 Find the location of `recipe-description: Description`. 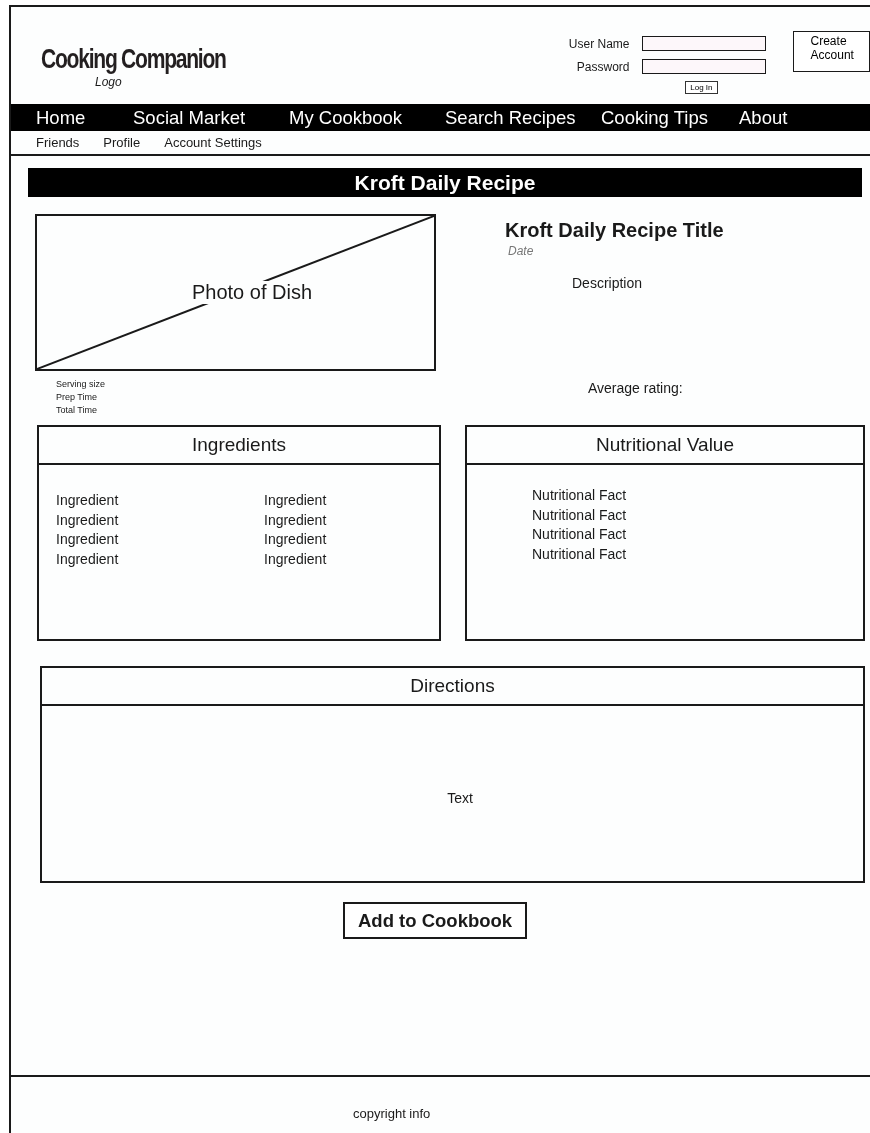

recipe-description: Description is located at coordinates (608, 283).